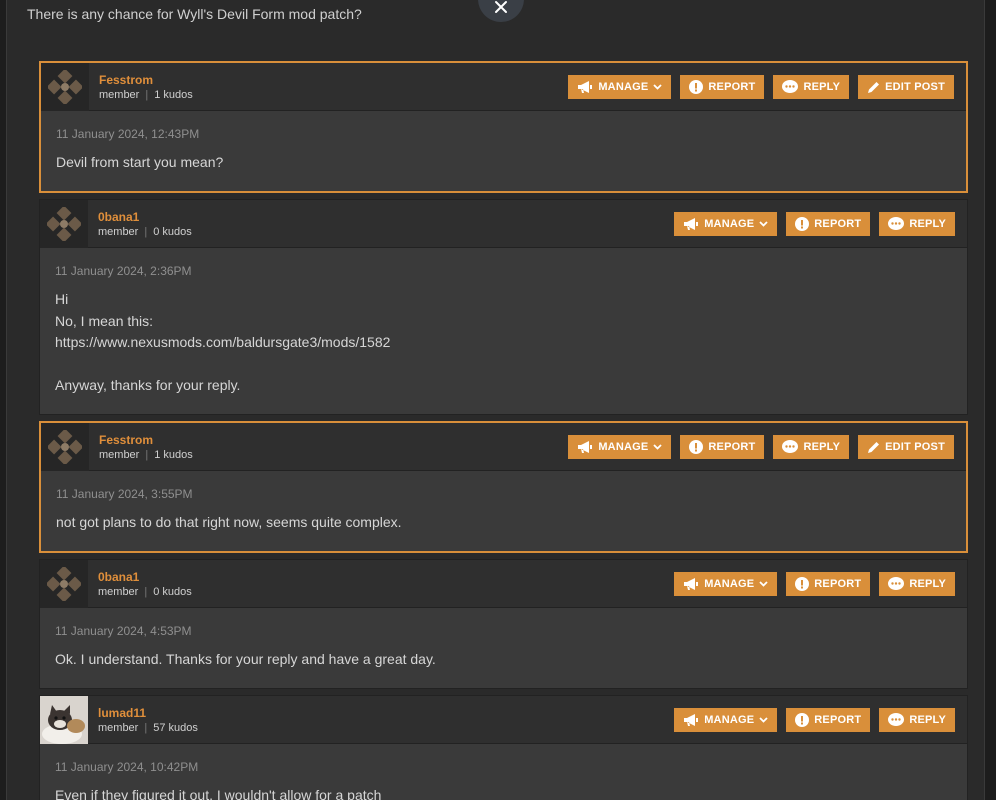 Image resolution: width=996 pixels, height=800 pixels. Describe the element at coordinates (127, 767) in the screenshot. I see `post-date: 11 January 2024, 10:42PM` at that location.